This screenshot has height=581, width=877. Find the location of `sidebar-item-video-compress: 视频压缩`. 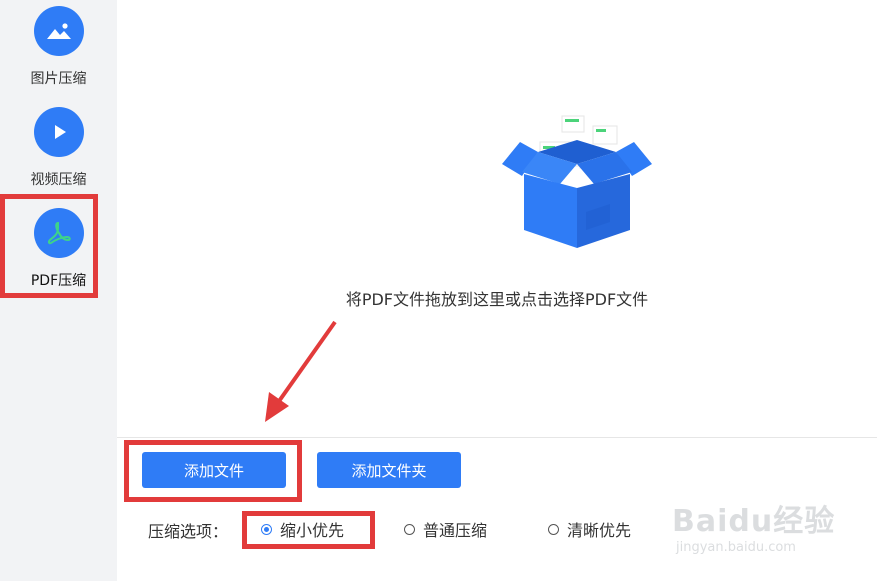

sidebar-item-video-compress: 视频压缩 is located at coordinates (58, 149).